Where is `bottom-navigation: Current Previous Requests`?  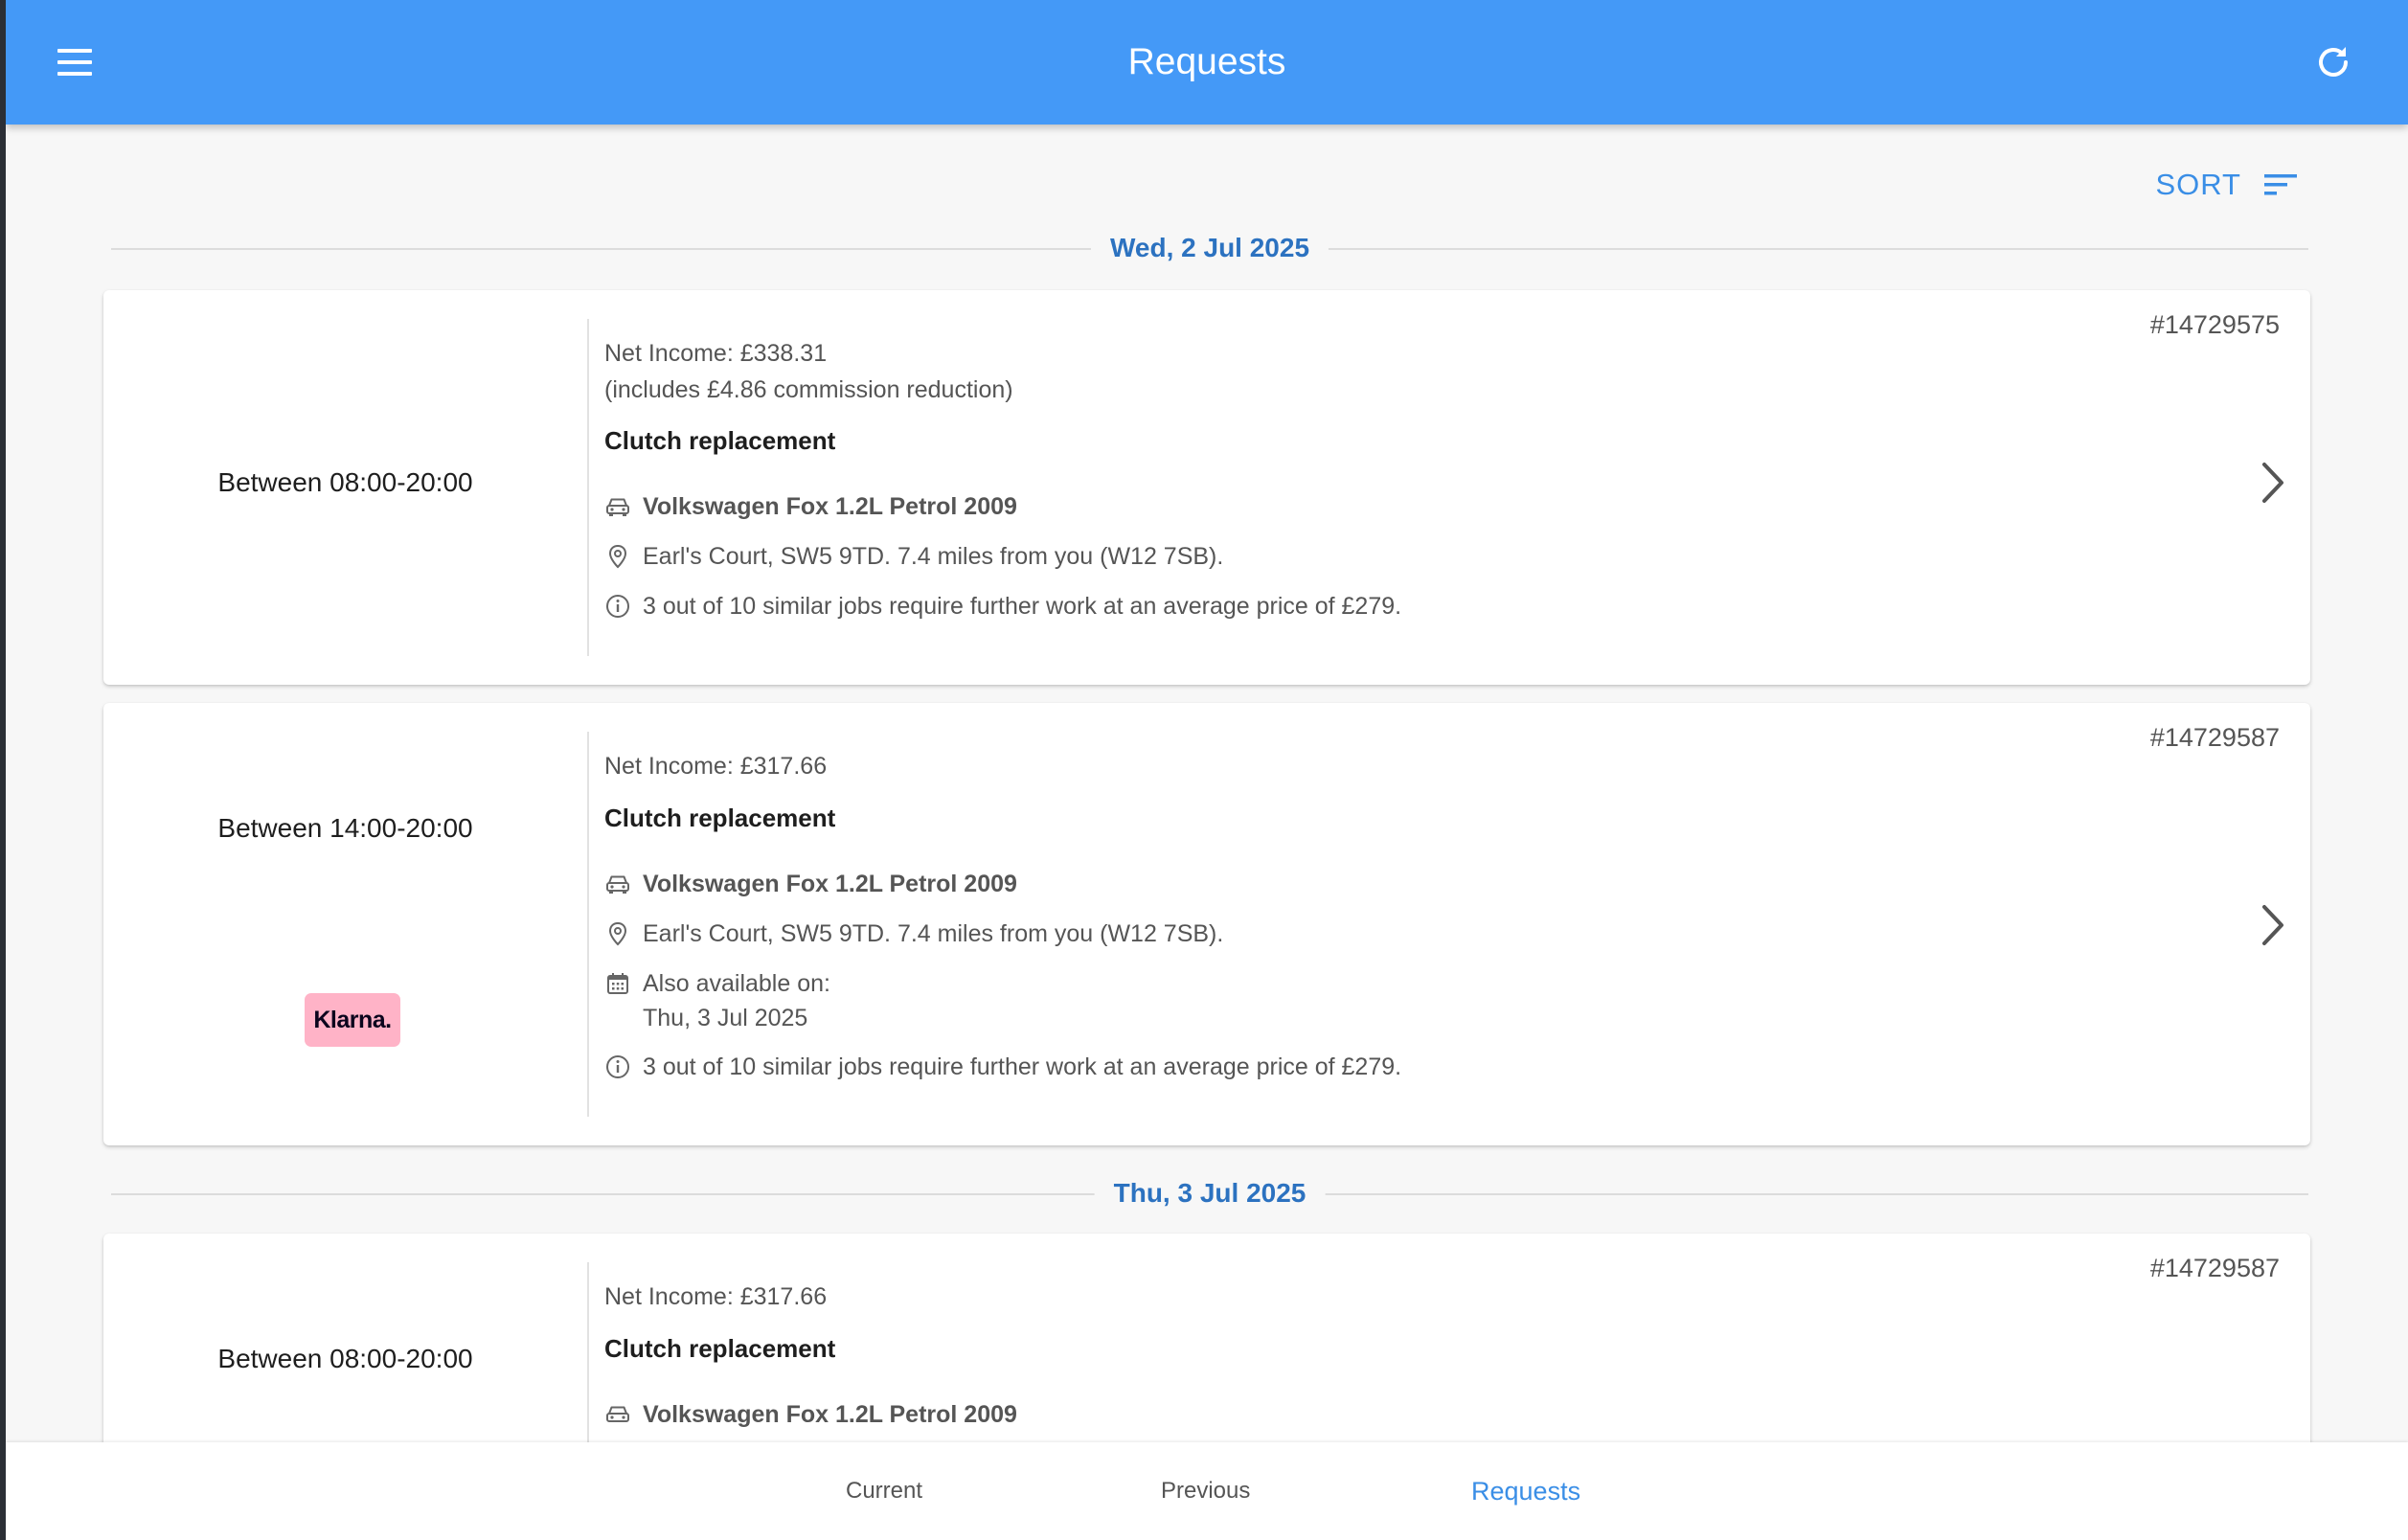 bottom-navigation: Current Previous Requests is located at coordinates (1207, 1491).